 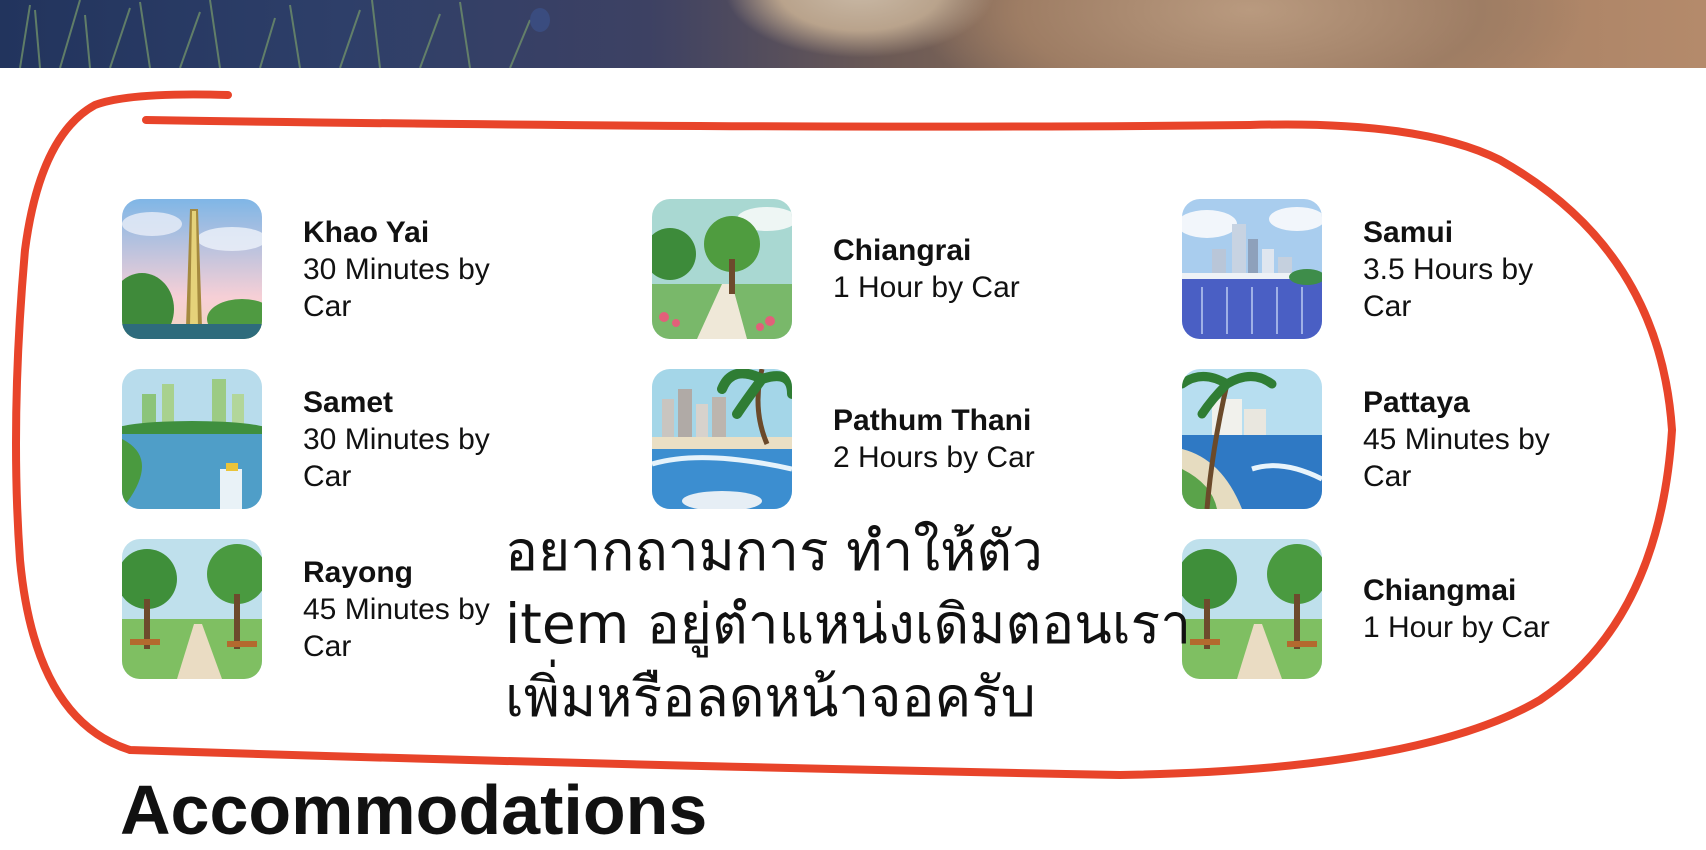 What do you see at coordinates (1440, 590) in the screenshot?
I see `destination-name: Chiangmai` at bounding box center [1440, 590].